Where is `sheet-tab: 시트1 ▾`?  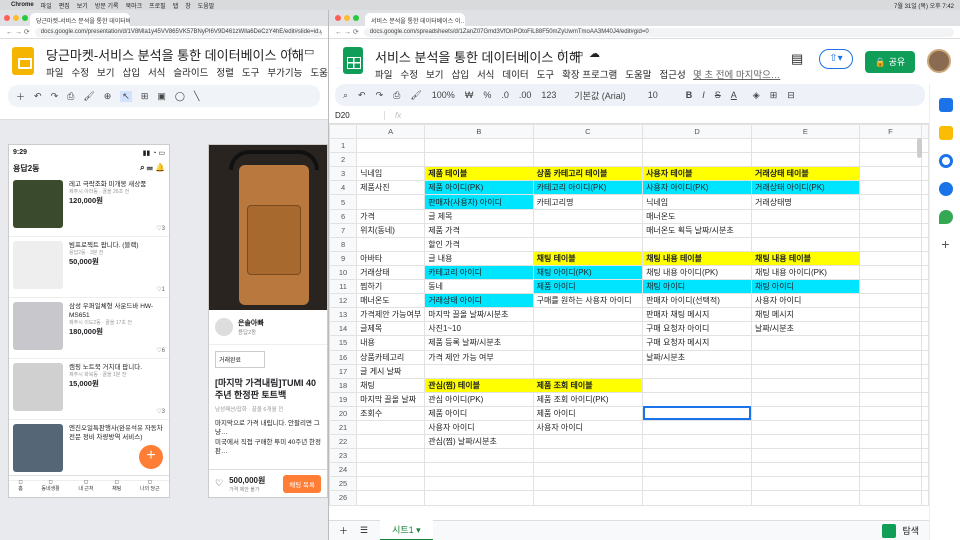 sheet-tab: 시트1 ▾ is located at coordinates (406, 530).